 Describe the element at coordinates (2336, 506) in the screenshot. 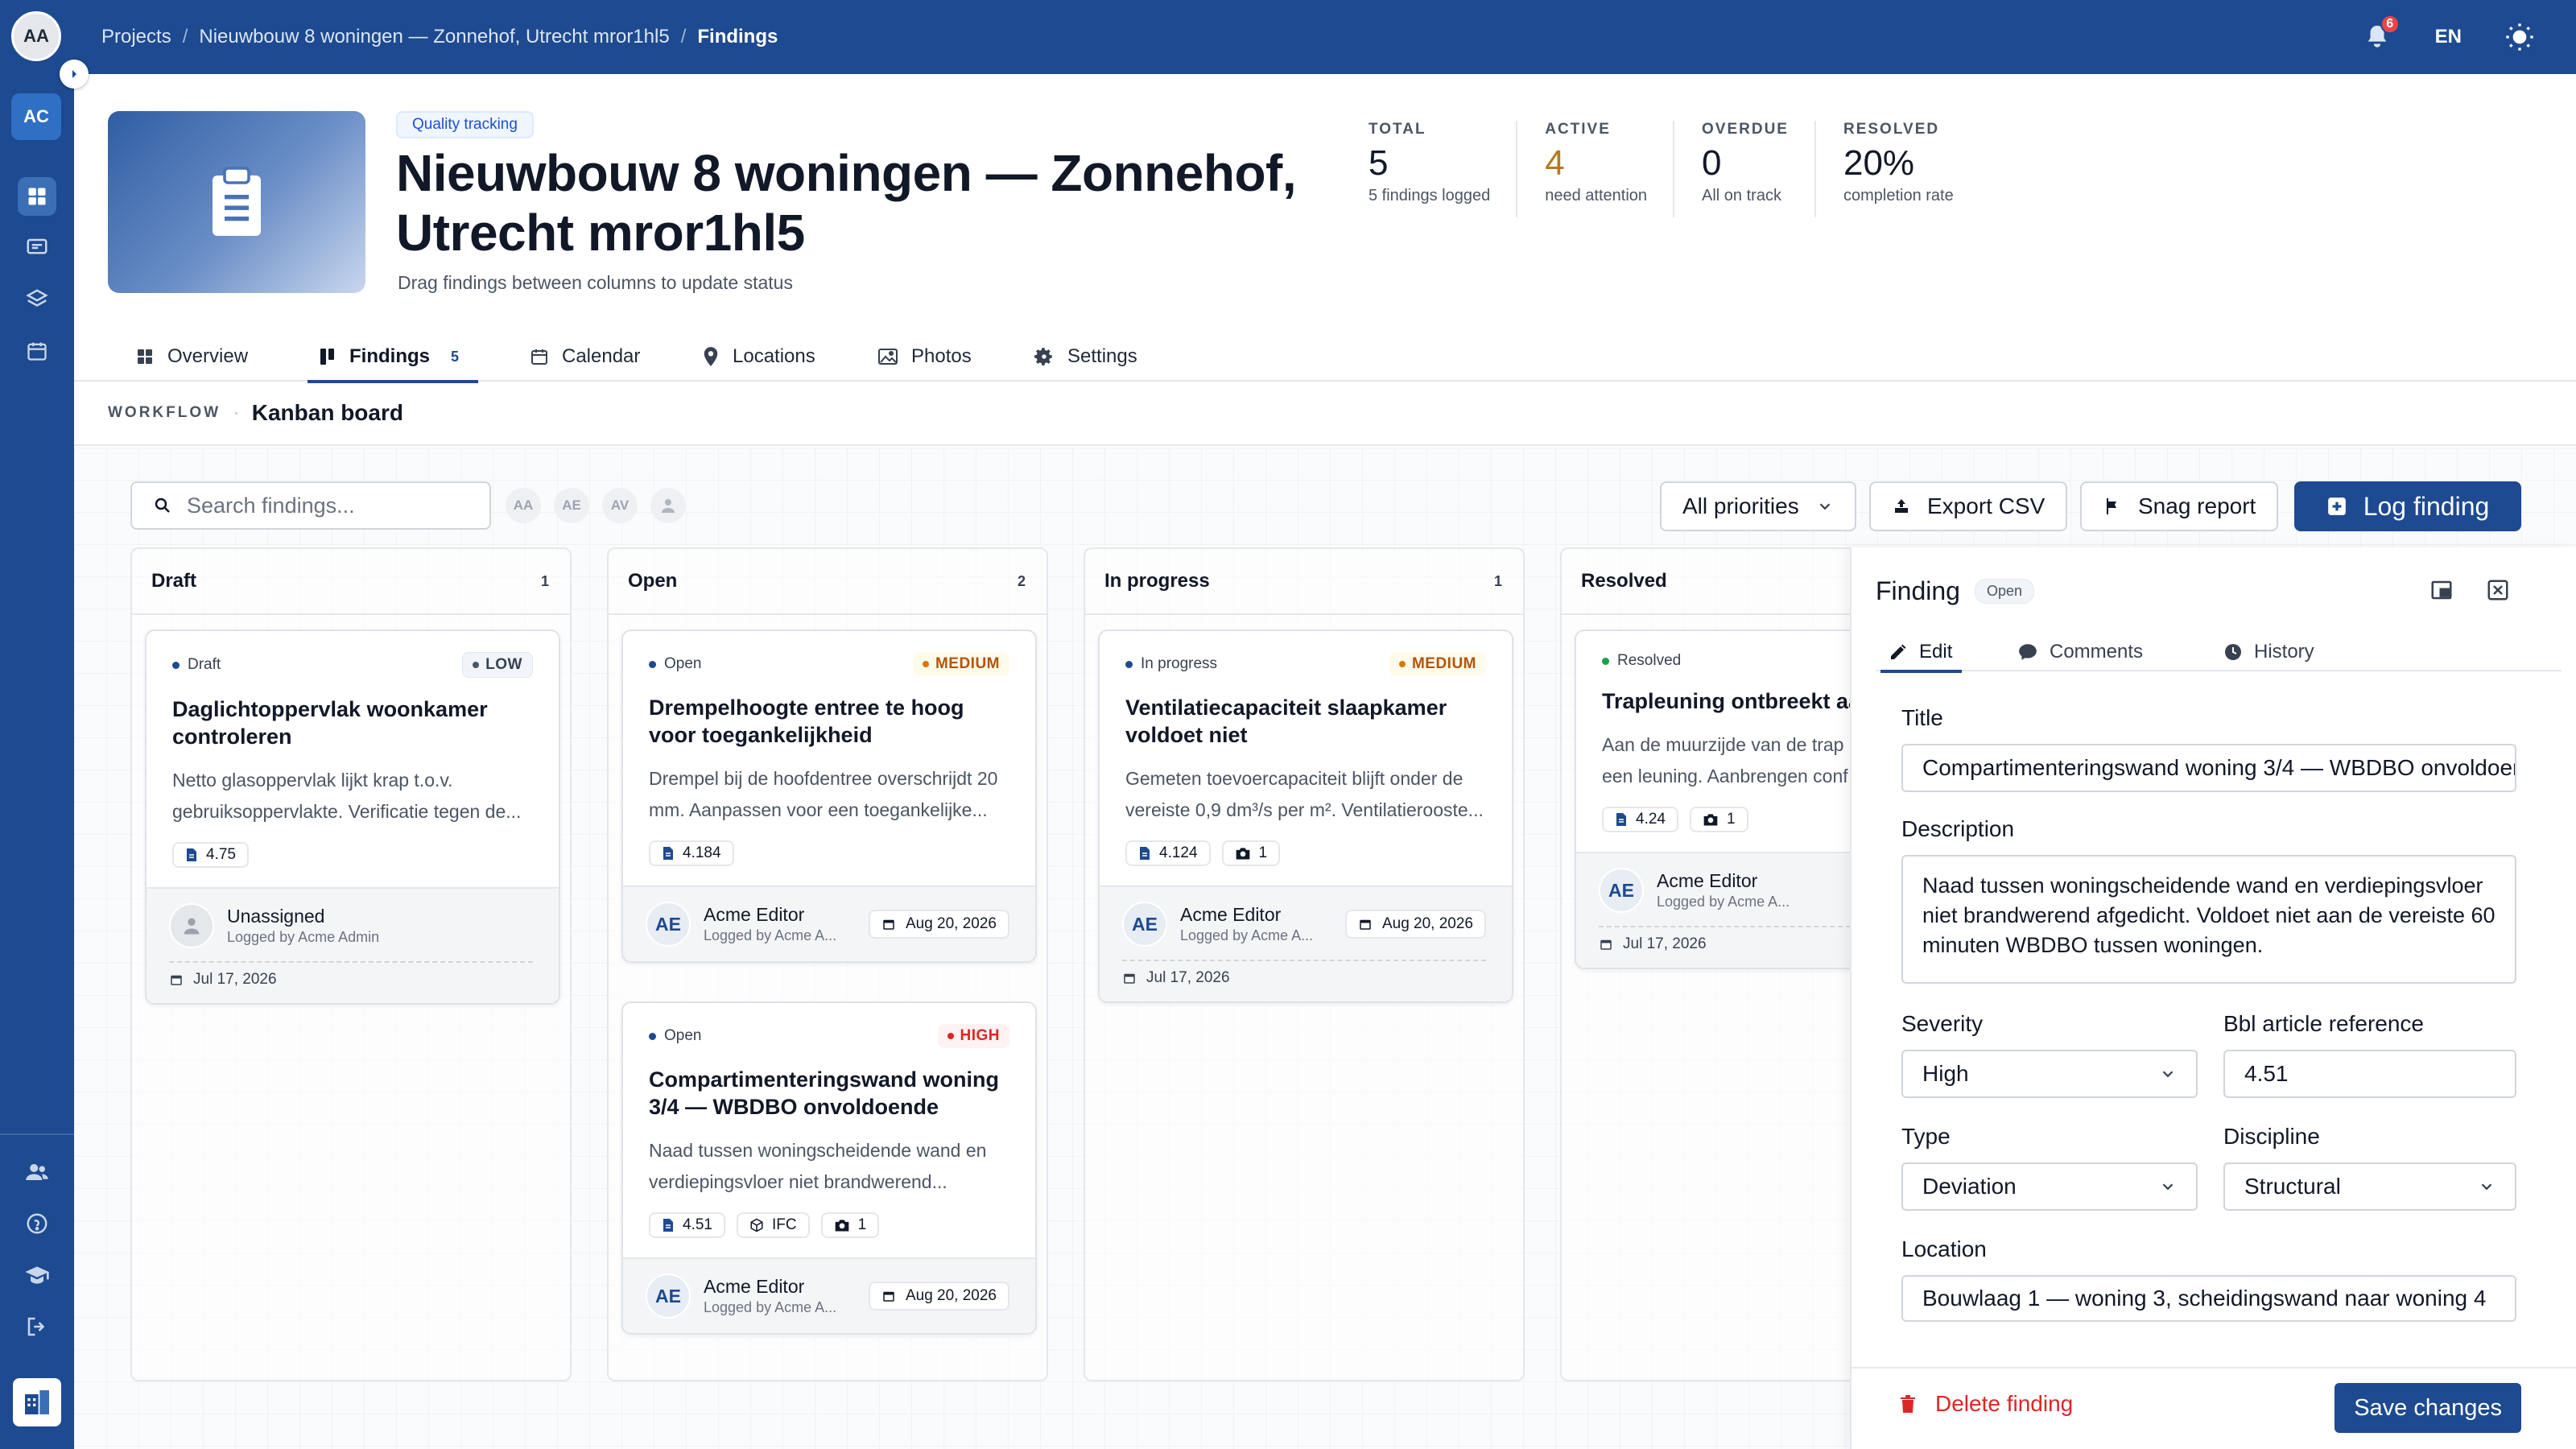

I see `plus-square-icon` at that location.